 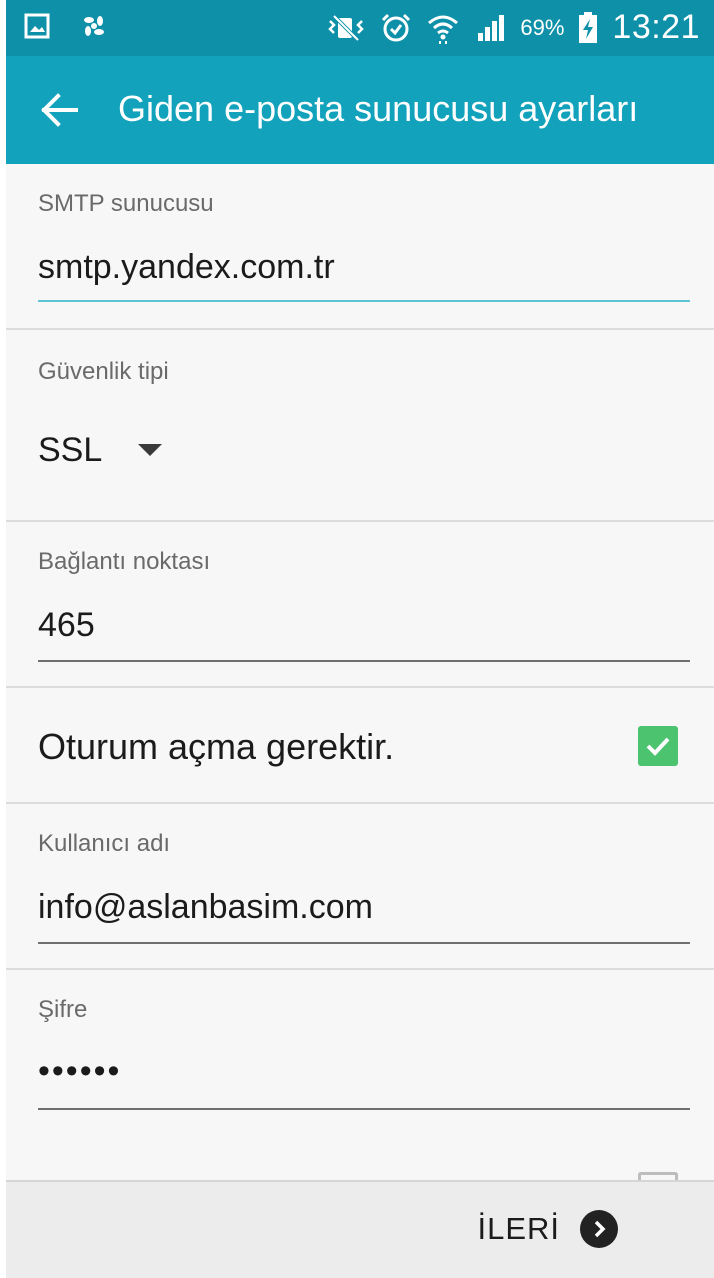 I want to click on smtp-server-underline, so click(x=364, y=301).